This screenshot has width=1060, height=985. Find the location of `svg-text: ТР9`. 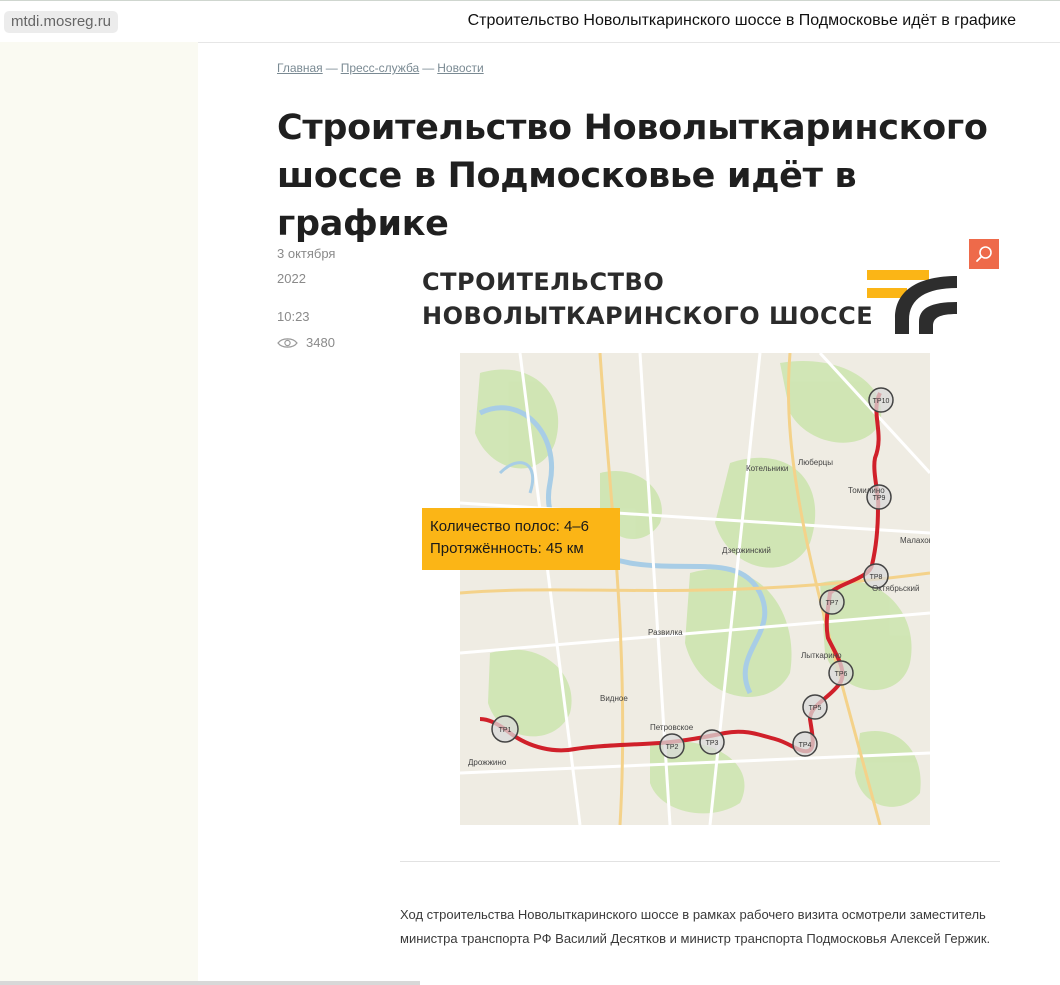

svg-text: ТР9 is located at coordinates (879, 498).